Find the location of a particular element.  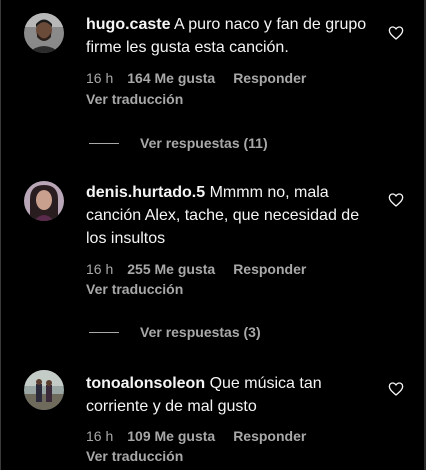

likes-count: 164 Me gusta is located at coordinates (171, 78).